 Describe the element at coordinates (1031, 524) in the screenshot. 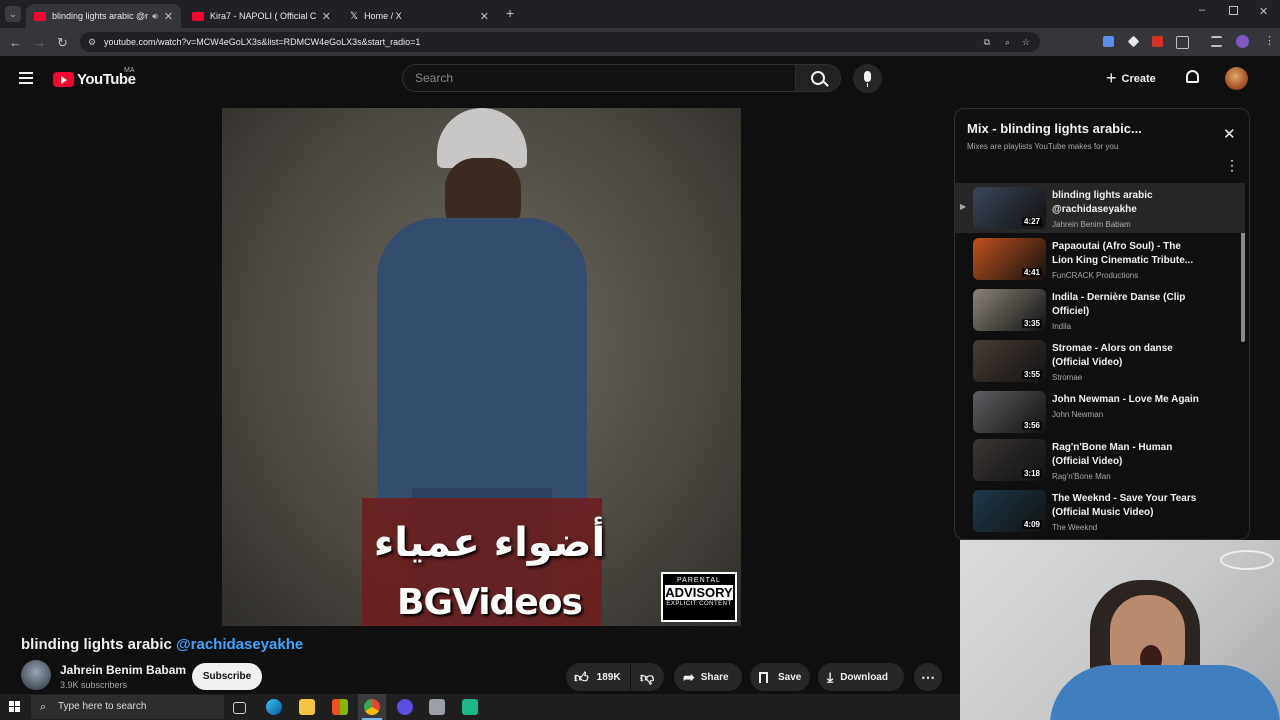

I see `playlist-item-duration: 4:09` at that location.